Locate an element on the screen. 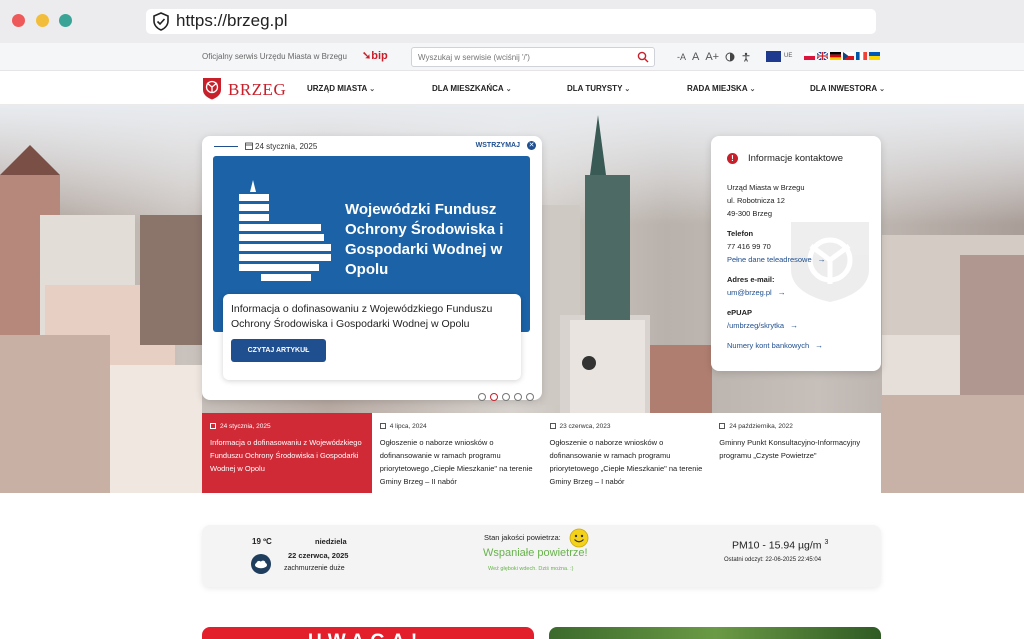 The height and width of the screenshot is (639, 1024). minimize-window-button is located at coordinates (42, 20).